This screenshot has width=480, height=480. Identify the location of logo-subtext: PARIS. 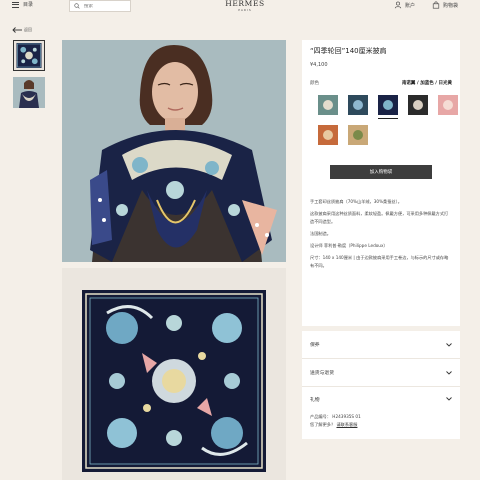
(245, 10).